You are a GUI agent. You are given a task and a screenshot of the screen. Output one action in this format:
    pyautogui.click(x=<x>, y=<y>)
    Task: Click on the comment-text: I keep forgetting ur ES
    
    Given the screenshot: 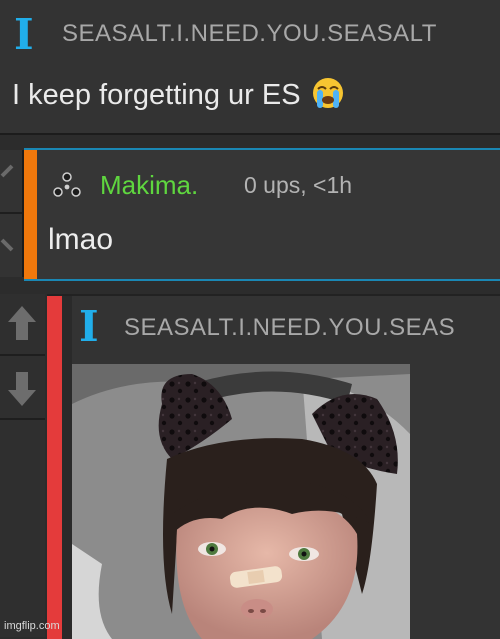 What is the action you would take?
    pyautogui.click(x=179, y=94)
    